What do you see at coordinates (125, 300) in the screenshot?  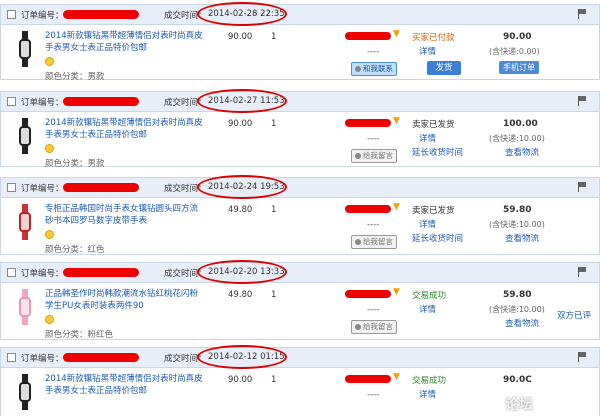 I see `product-title-link: 正品韩圣作时尚韩款潮流水钻红桃花闪粉学生PU女表时装表两件90` at bounding box center [125, 300].